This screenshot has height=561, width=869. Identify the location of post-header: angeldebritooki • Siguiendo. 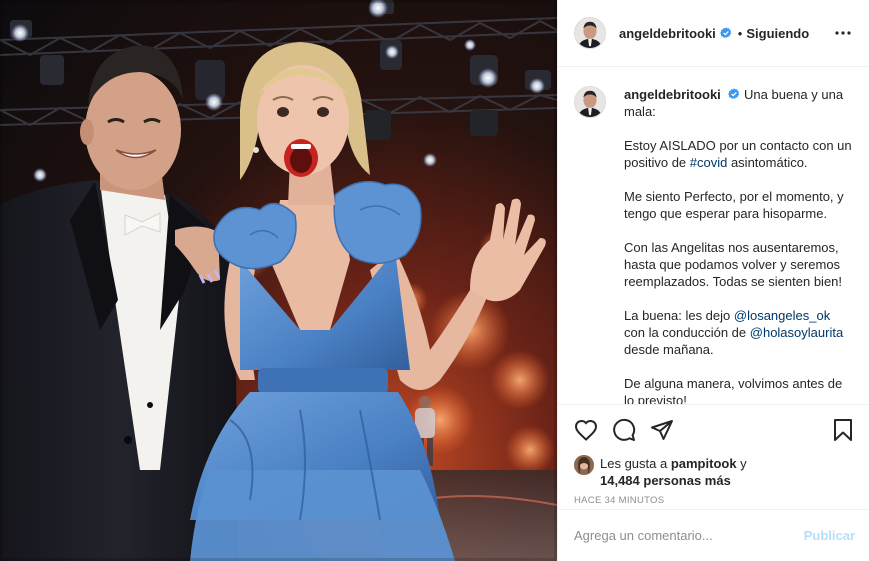
(713, 33).